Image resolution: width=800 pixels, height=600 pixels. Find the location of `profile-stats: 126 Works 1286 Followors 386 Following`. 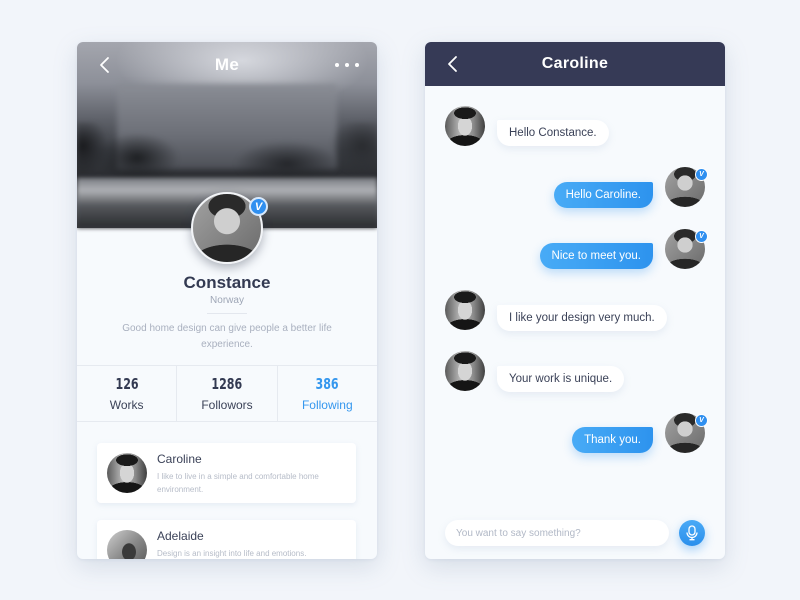

profile-stats: 126 Works 1286 Followors 386 Following is located at coordinates (227, 393).